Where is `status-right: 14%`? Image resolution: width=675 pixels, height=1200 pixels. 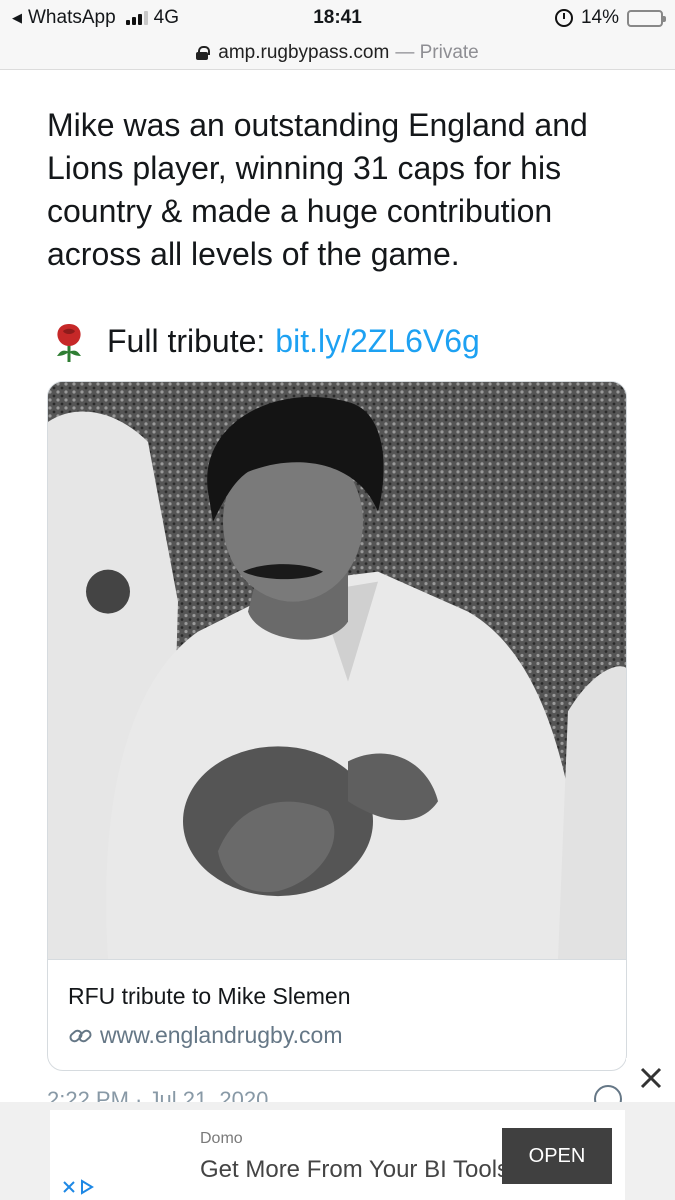
status-right: 14% is located at coordinates (610, 18).